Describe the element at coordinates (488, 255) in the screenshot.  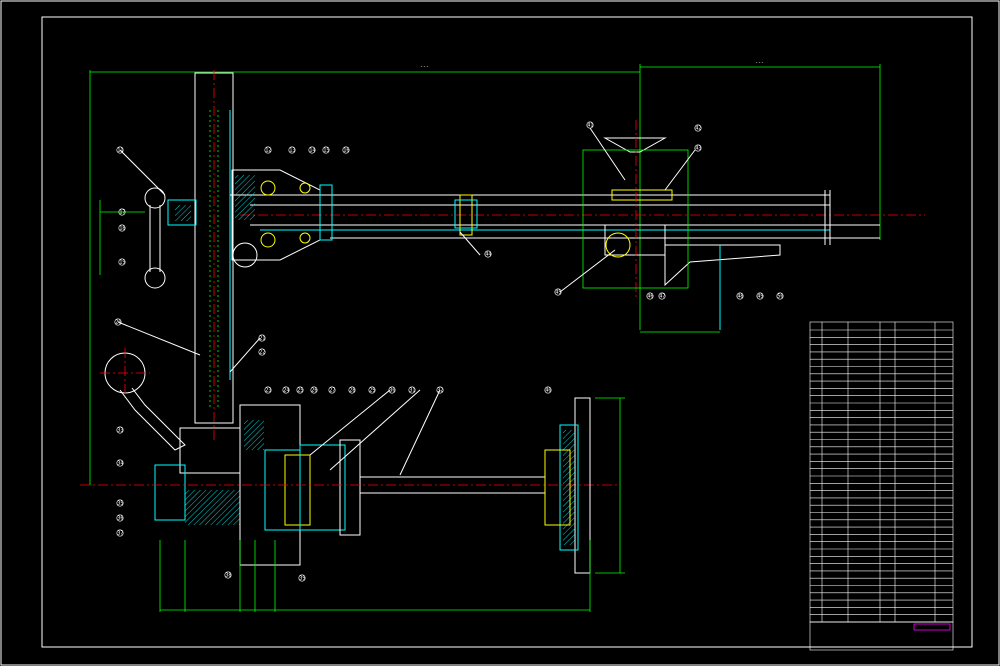
I see `balloon-label: 44` at that location.